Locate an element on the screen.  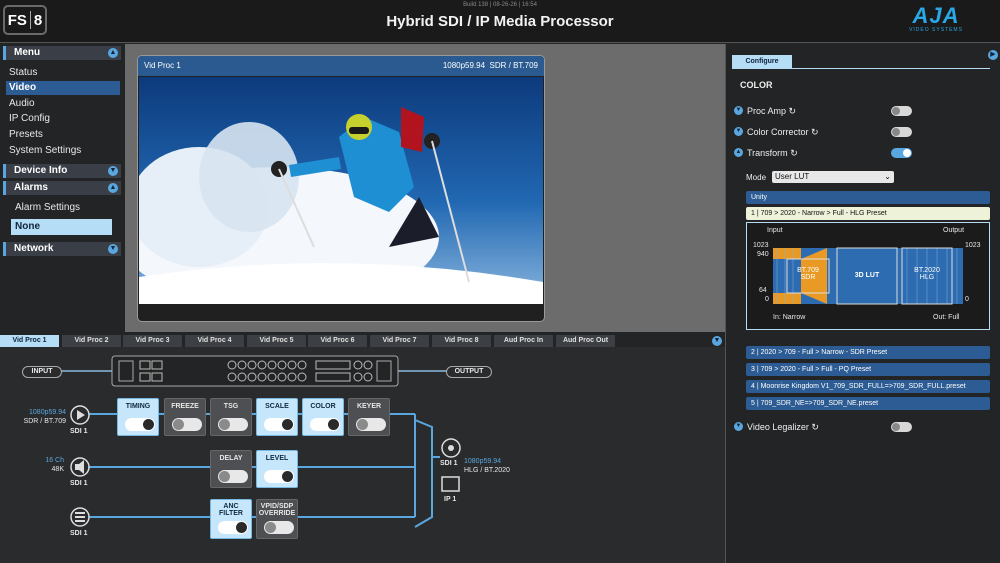
sidebar-item-video: Video is located at coordinates (63, 88).